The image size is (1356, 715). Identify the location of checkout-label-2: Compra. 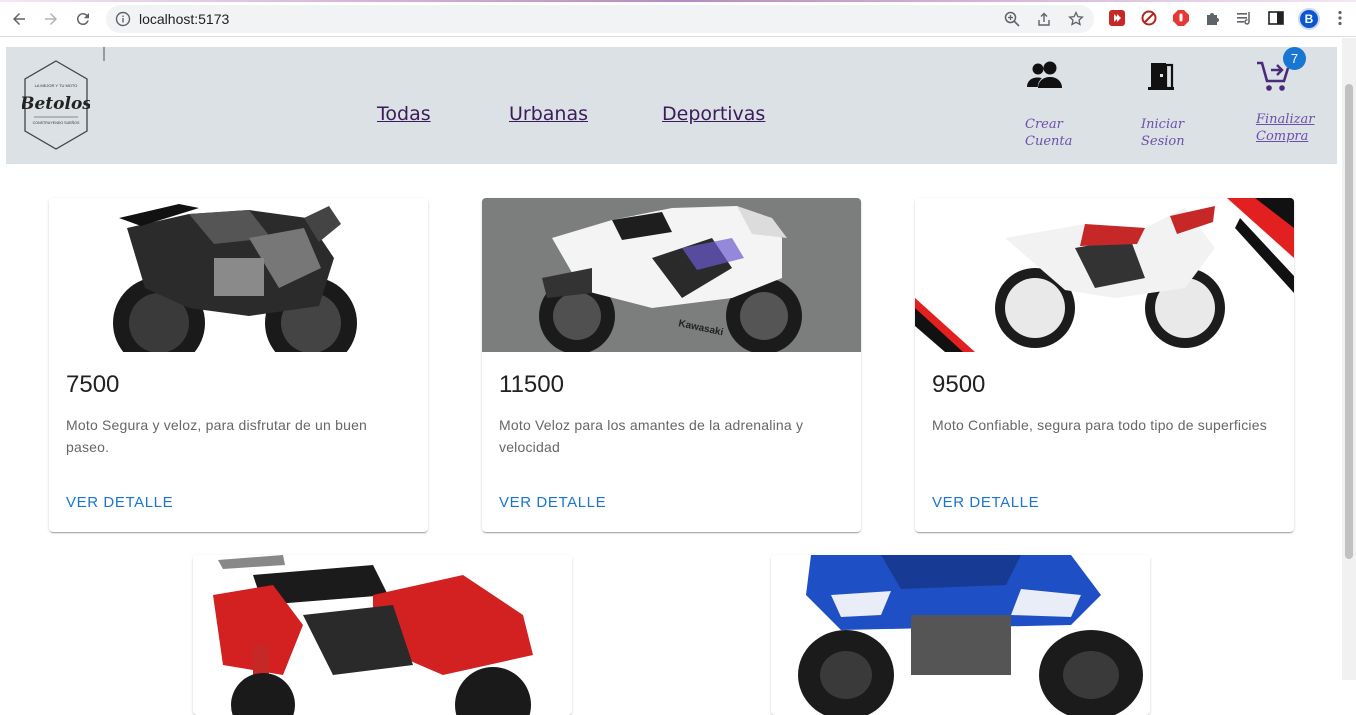
(1296, 136).